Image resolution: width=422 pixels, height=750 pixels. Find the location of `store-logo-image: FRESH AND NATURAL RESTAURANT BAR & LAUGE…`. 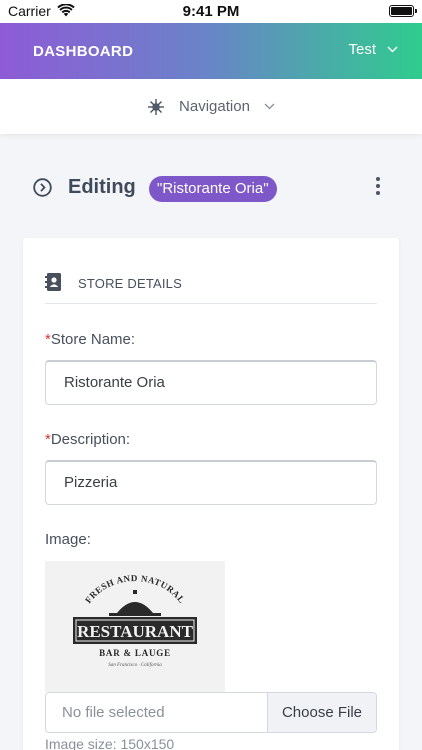

store-logo-image: FRESH AND NATURAL RESTAURANT BAR & LAUGE… is located at coordinates (135, 626).